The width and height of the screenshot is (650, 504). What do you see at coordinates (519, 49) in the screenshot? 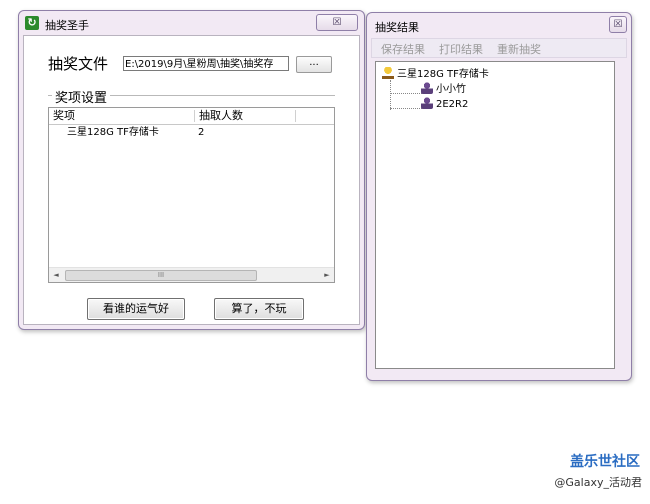
I see `menu-redraw: 重新抽奖` at bounding box center [519, 49].